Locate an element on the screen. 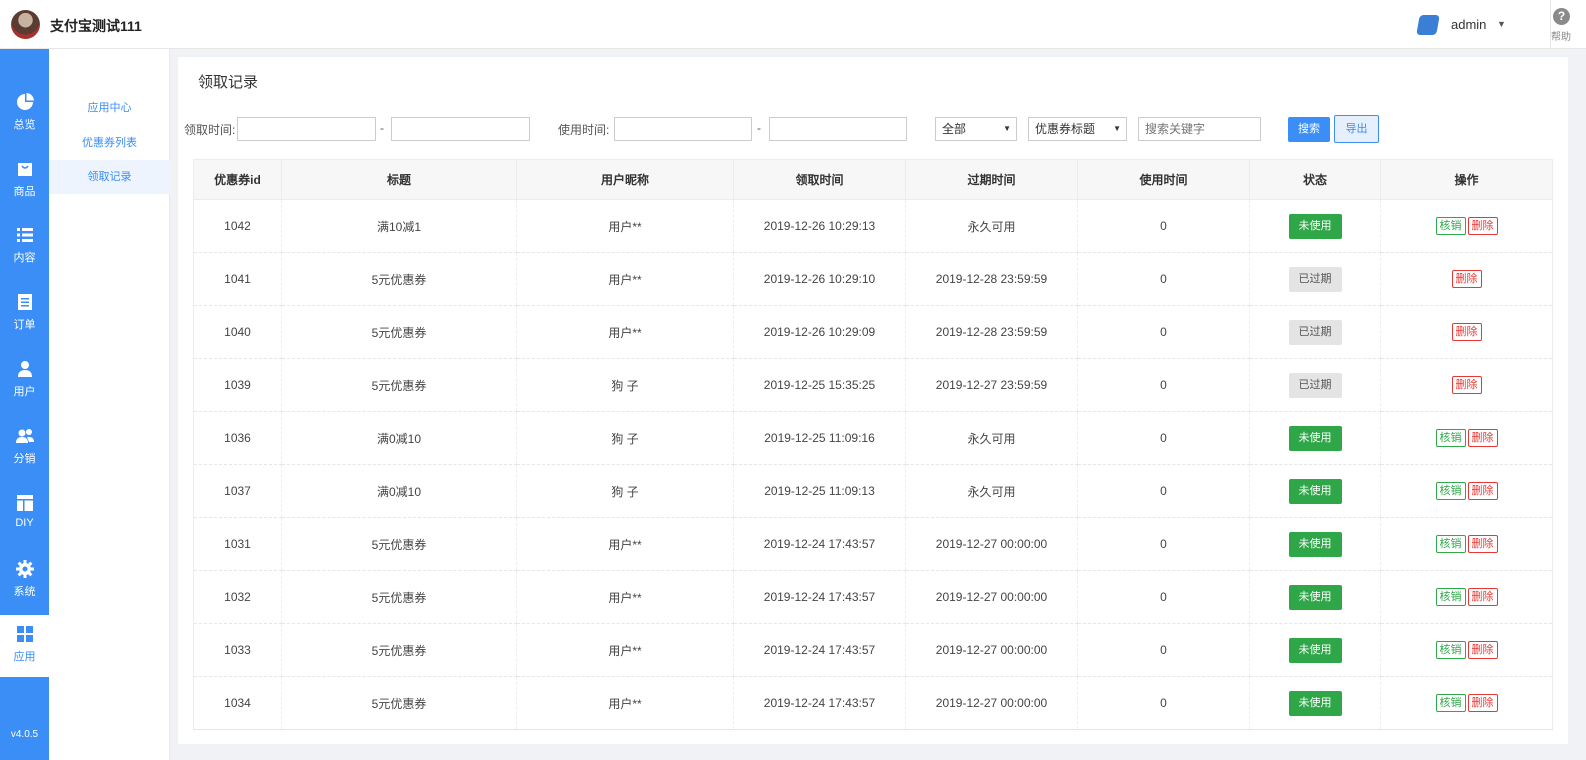 This screenshot has width=1586, height=760. receive-time-end-input is located at coordinates (460, 129).